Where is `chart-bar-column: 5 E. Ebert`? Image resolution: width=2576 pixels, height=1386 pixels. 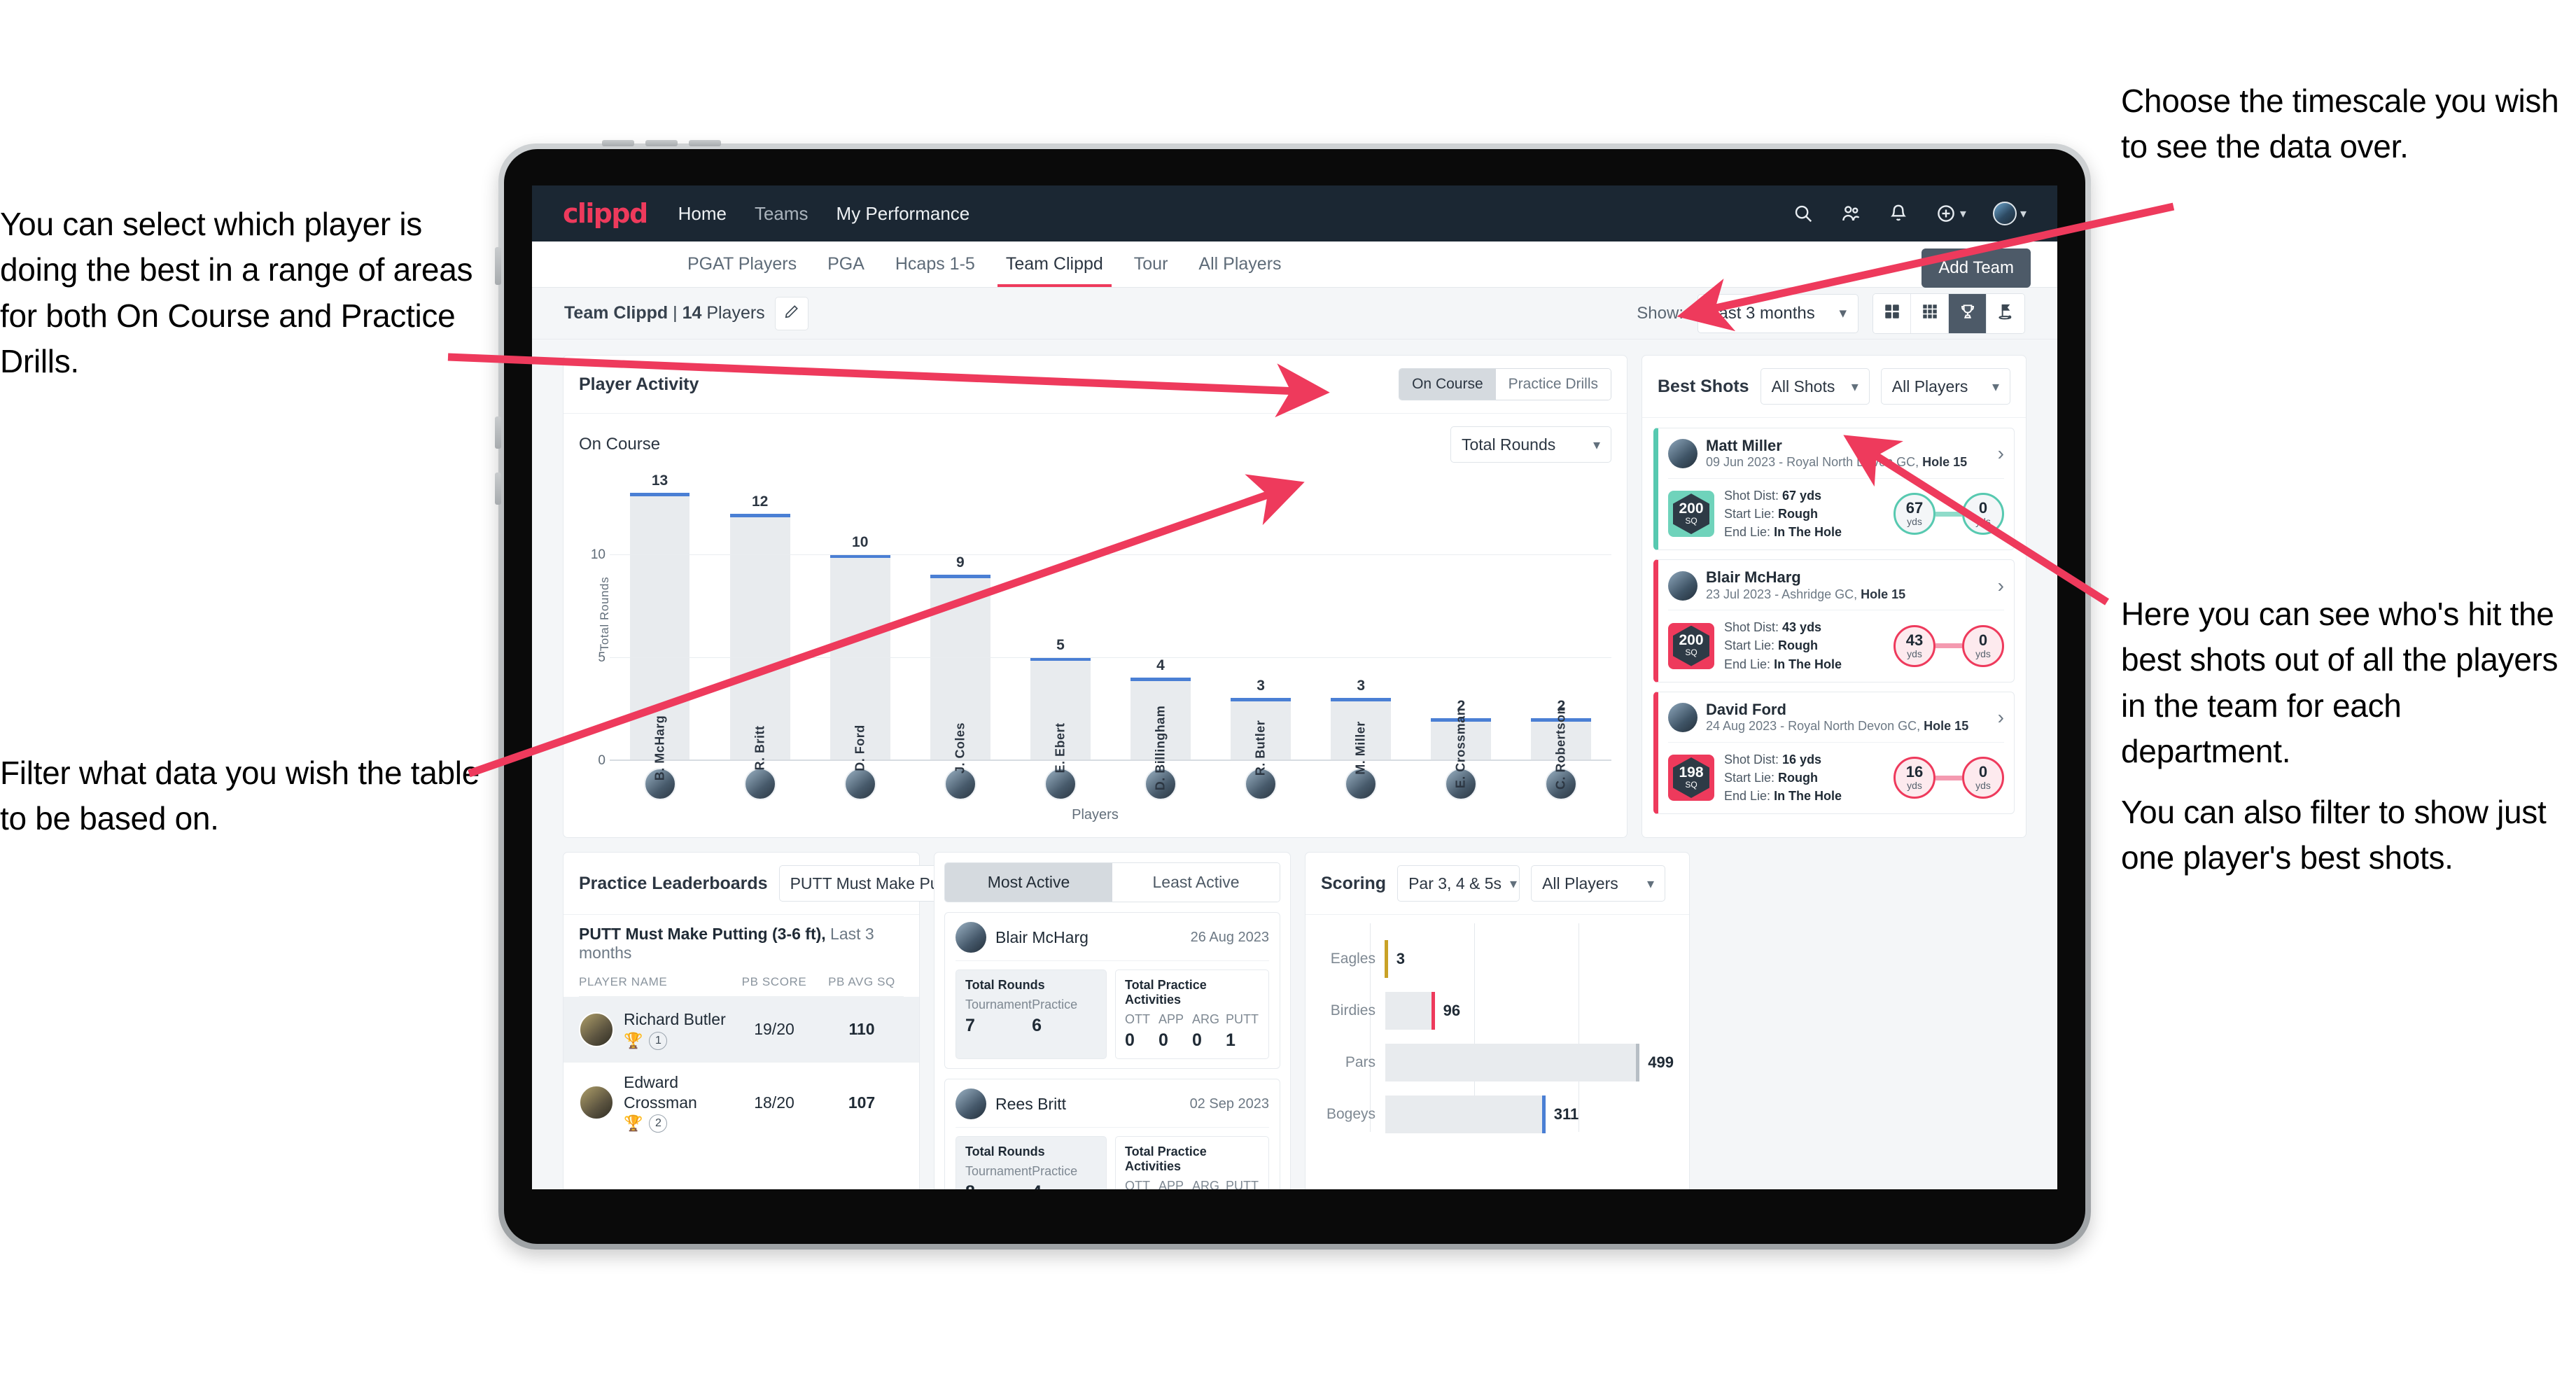
chart-bar-column: 5 E. Ebert is located at coordinates (1060, 623).